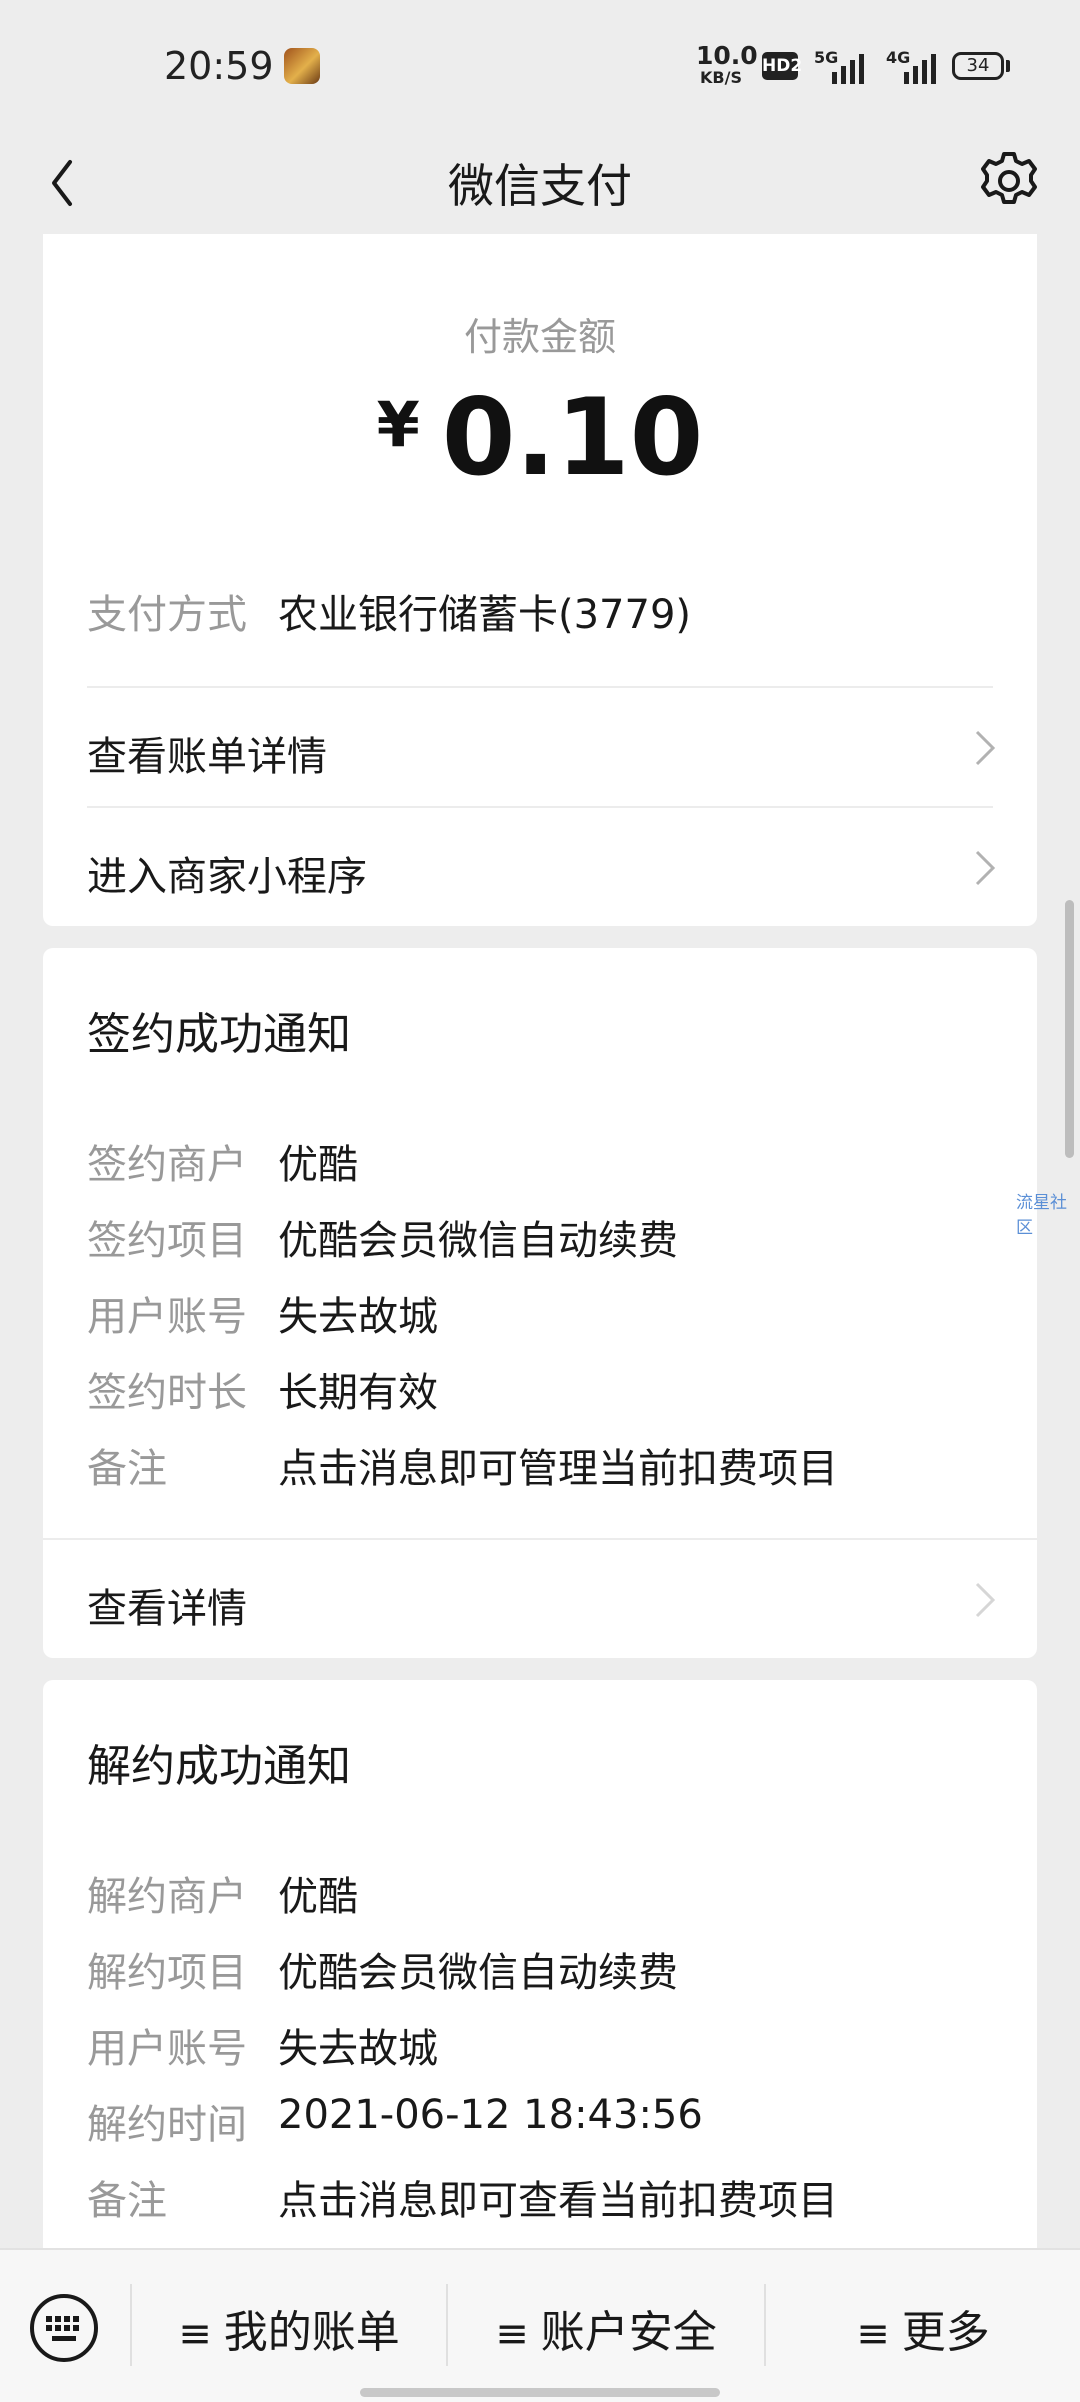 The image size is (1080, 2402). Describe the element at coordinates (318, 1897) in the screenshot. I see `cancel-merchant-value: 优酷` at that location.